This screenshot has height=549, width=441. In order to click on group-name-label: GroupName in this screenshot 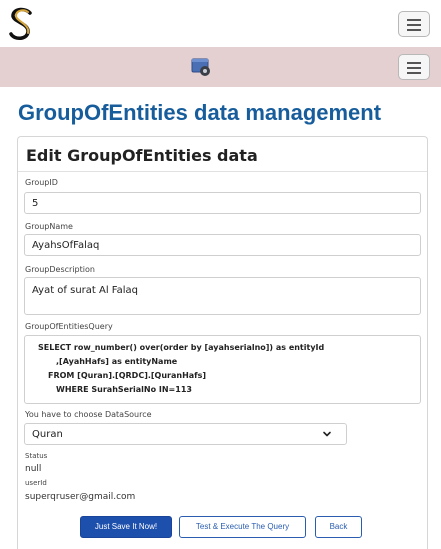, I will do `click(49, 226)`.